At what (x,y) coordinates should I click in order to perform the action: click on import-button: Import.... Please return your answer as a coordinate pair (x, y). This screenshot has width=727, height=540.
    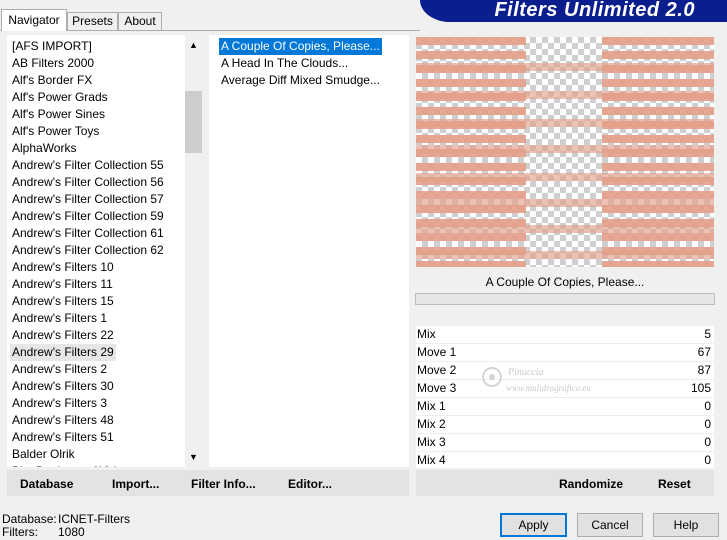
    Looking at the image, I should click on (135, 483).